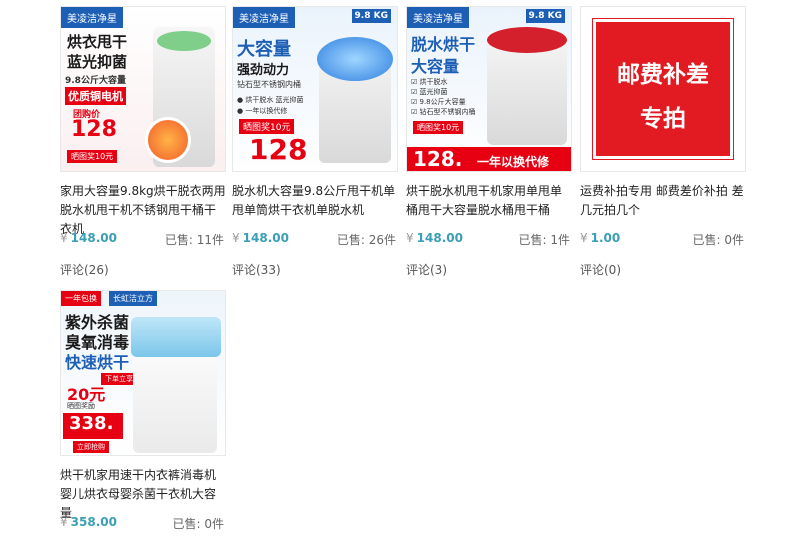 The height and width of the screenshot is (536, 800). Describe the element at coordinates (194, 239) in the screenshot. I see `sold-count: 已售: 11件` at that location.